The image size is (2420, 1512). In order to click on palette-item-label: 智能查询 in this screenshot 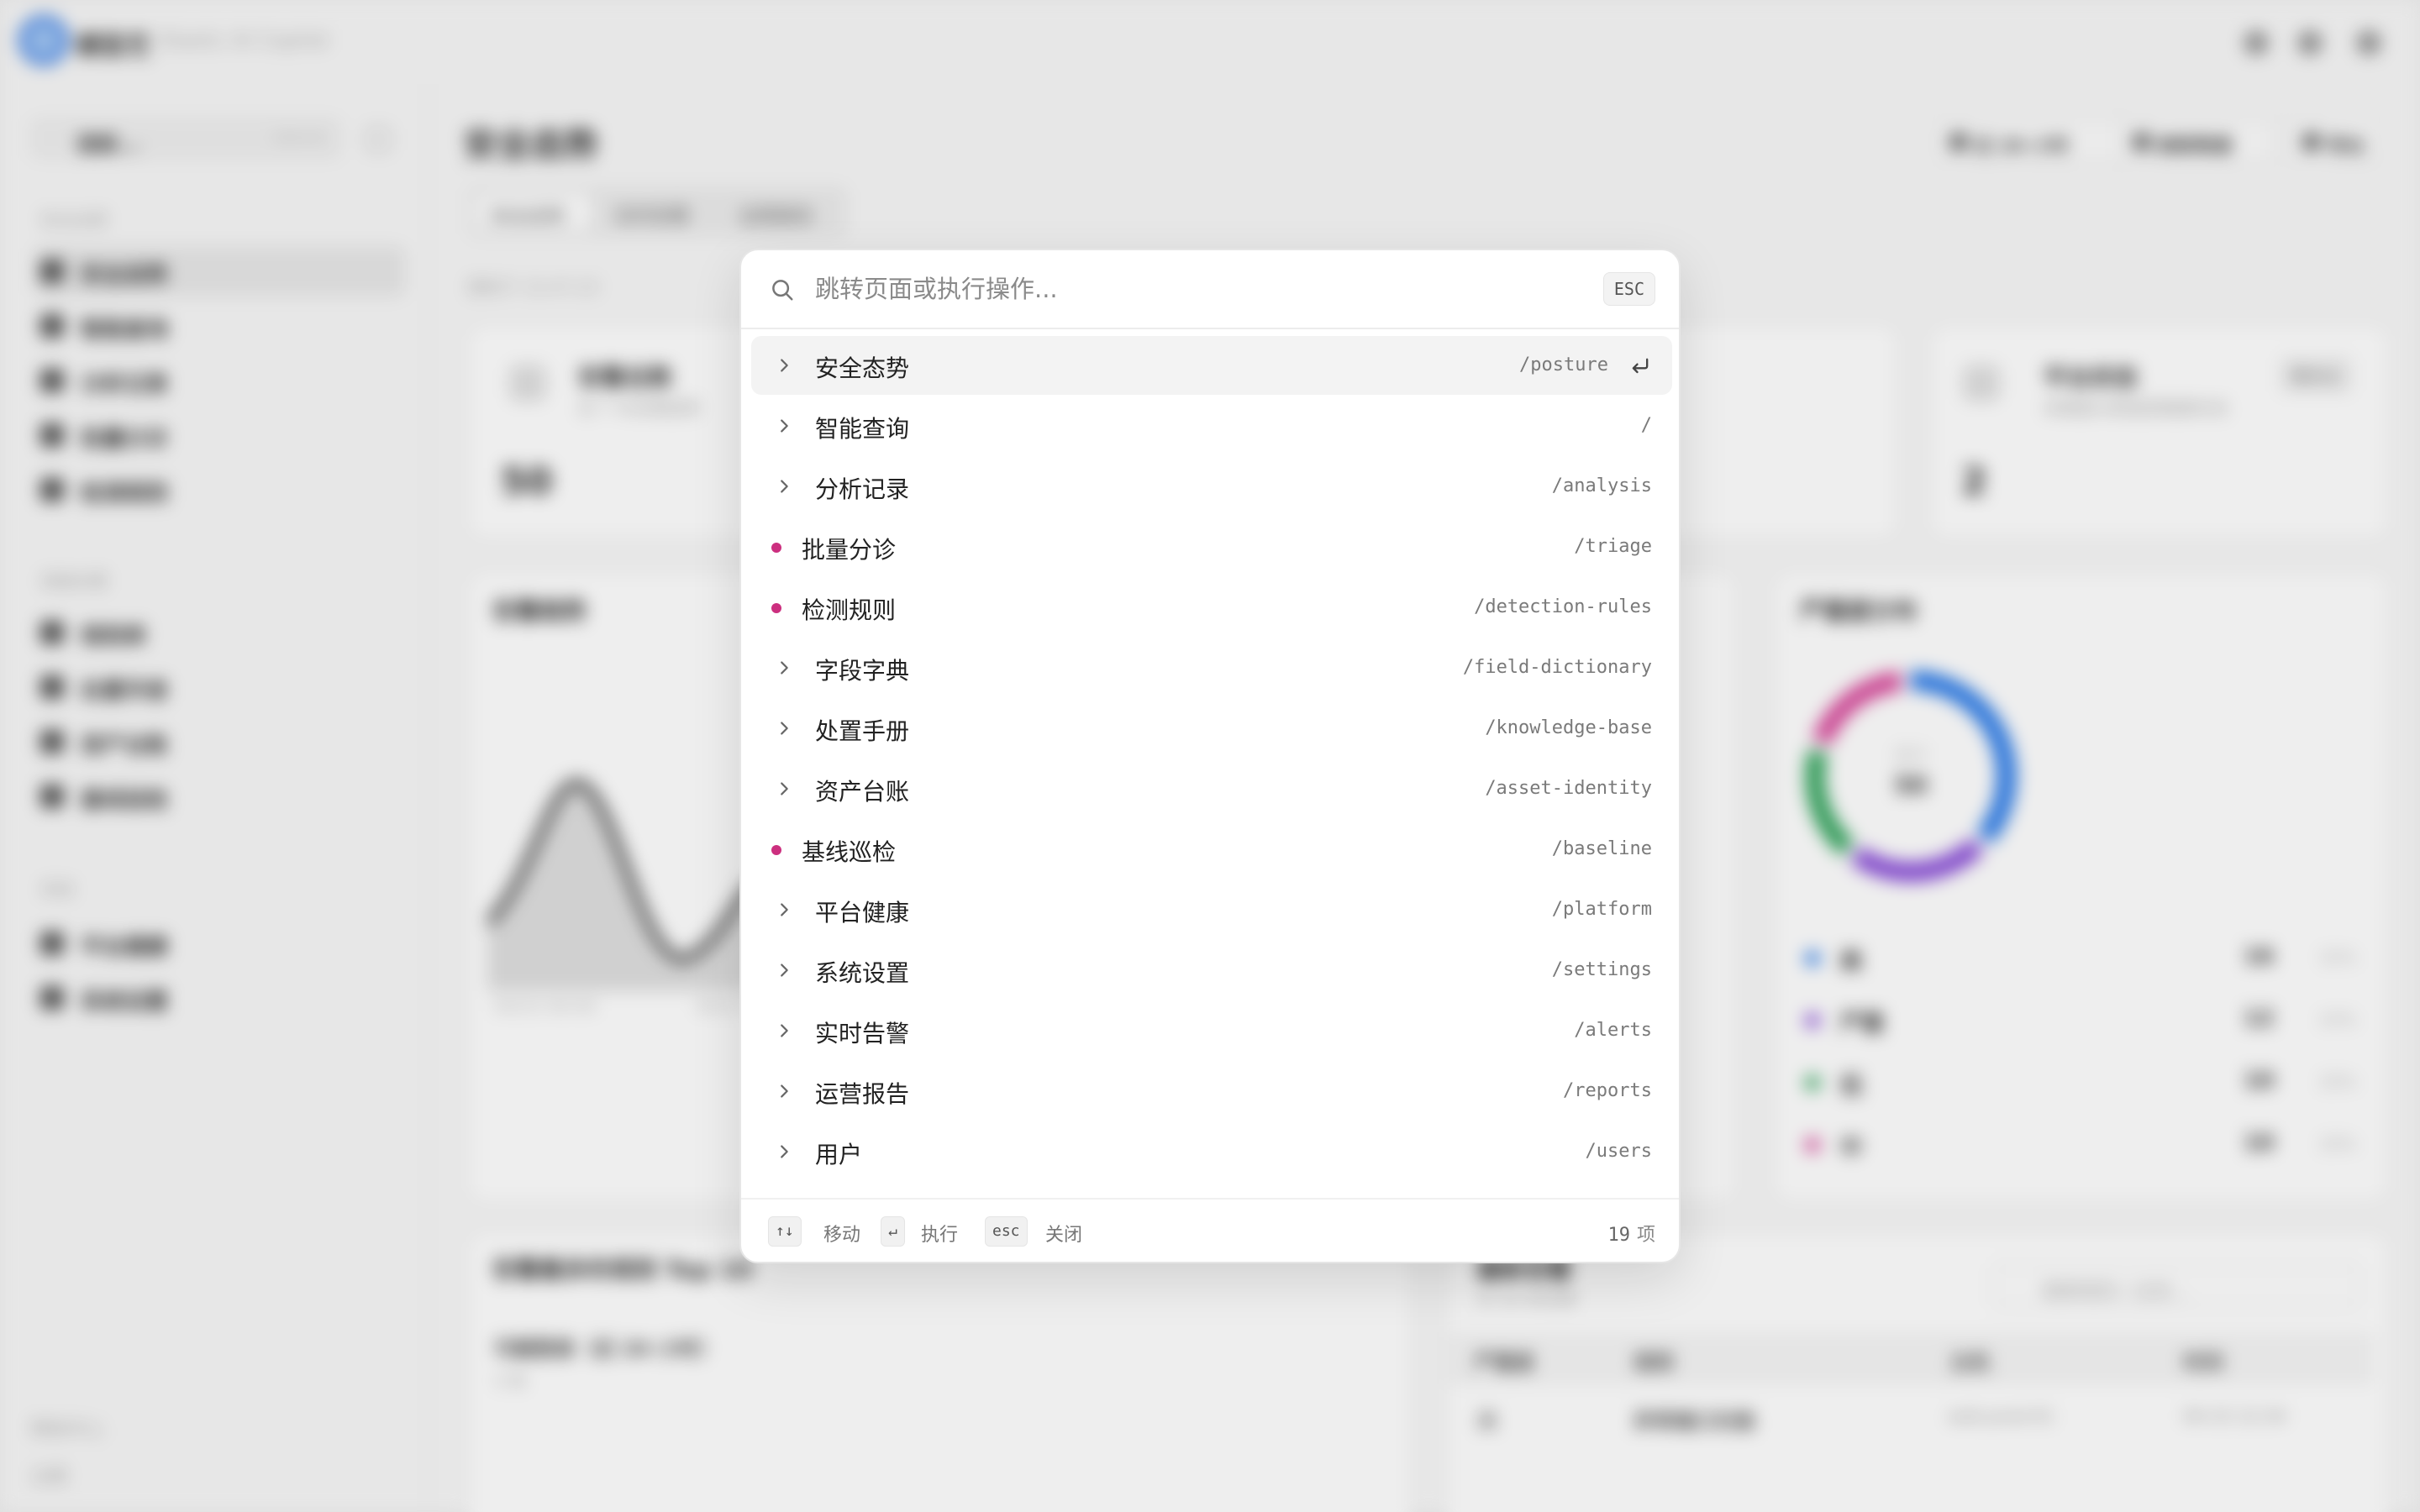, I will do `click(863, 429)`.